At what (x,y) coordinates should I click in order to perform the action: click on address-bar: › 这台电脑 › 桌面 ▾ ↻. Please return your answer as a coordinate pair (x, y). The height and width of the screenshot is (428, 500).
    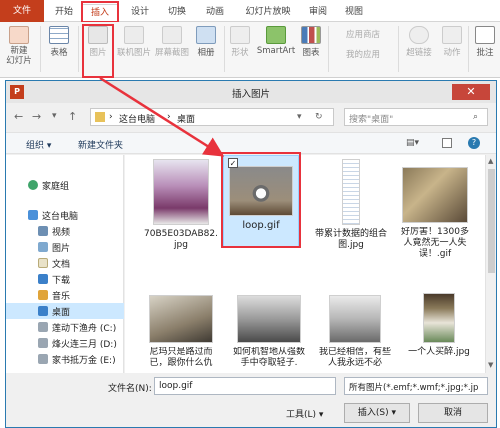
    Looking at the image, I should click on (212, 117).